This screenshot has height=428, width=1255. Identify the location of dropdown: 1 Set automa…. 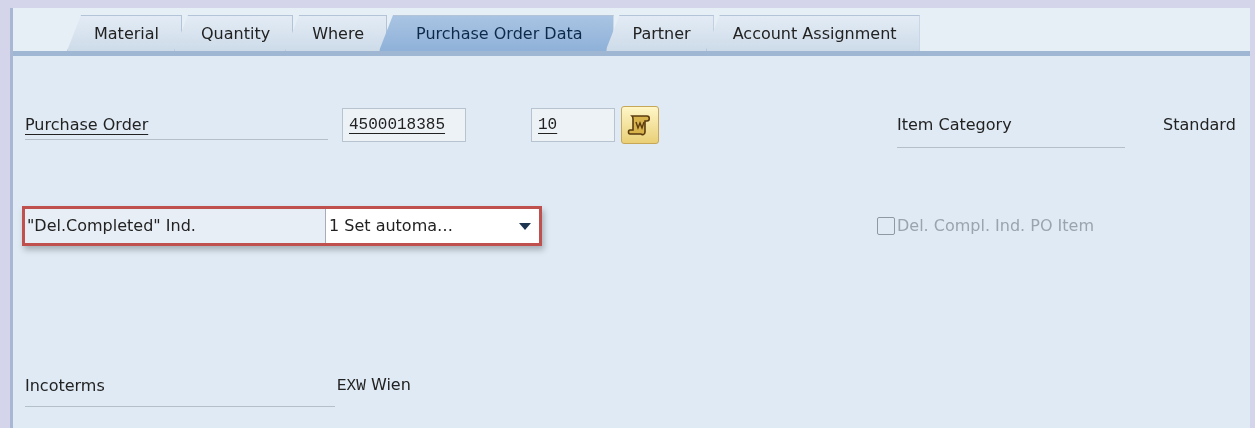
(432, 226).